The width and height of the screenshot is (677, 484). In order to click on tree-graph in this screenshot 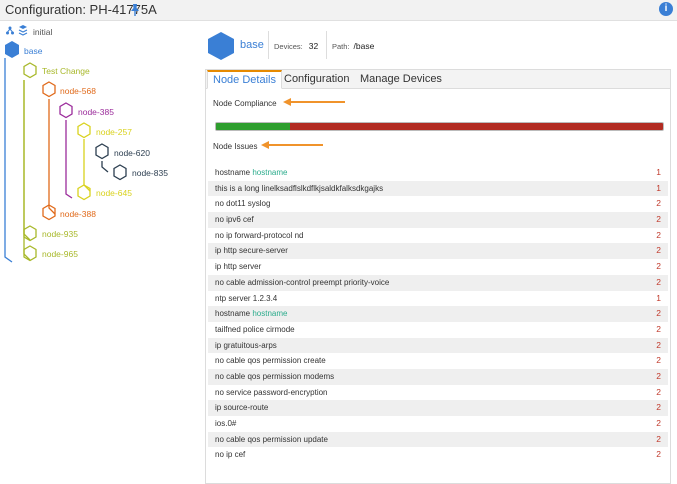, I will do `click(65, 144)`.